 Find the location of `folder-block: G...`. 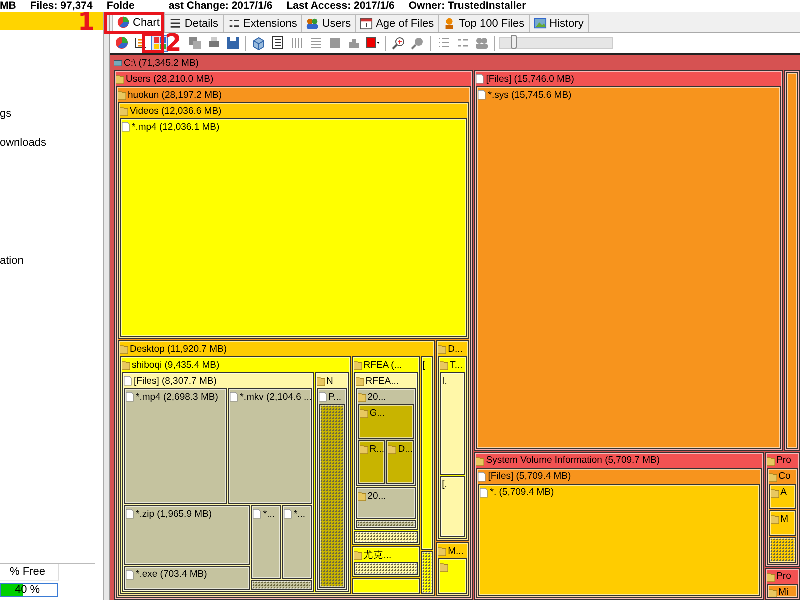

folder-block: G... is located at coordinates (386, 422).